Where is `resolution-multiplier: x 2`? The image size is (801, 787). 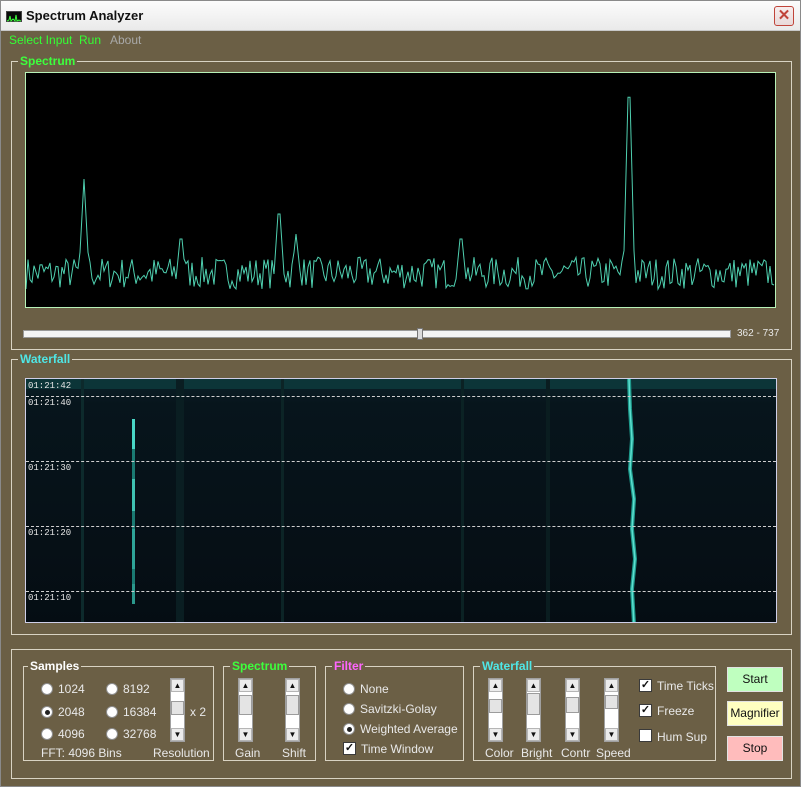
resolution-multiplier: x 2 is located at coordinates (198, 712).